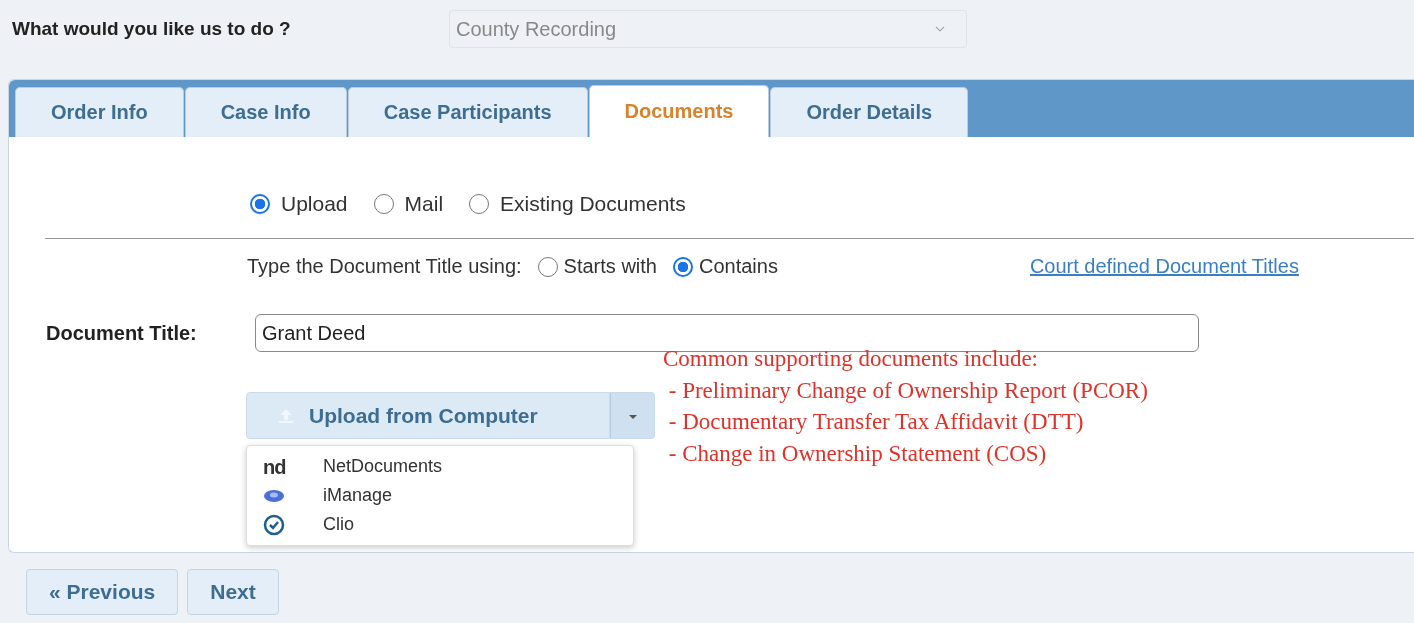 The width and height of the screenshot is (1414, 623). I want to click on menu-item: nd NetDocuments, so click(440, 466).